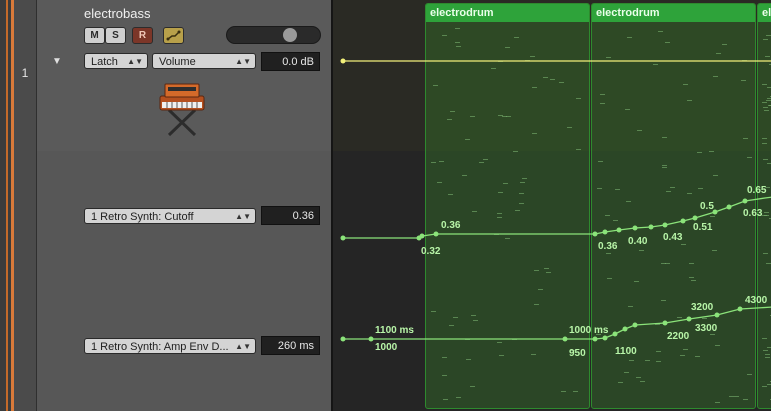  I want to click on automation-parameter-select: Volume ▲▼, so click(204, 61).